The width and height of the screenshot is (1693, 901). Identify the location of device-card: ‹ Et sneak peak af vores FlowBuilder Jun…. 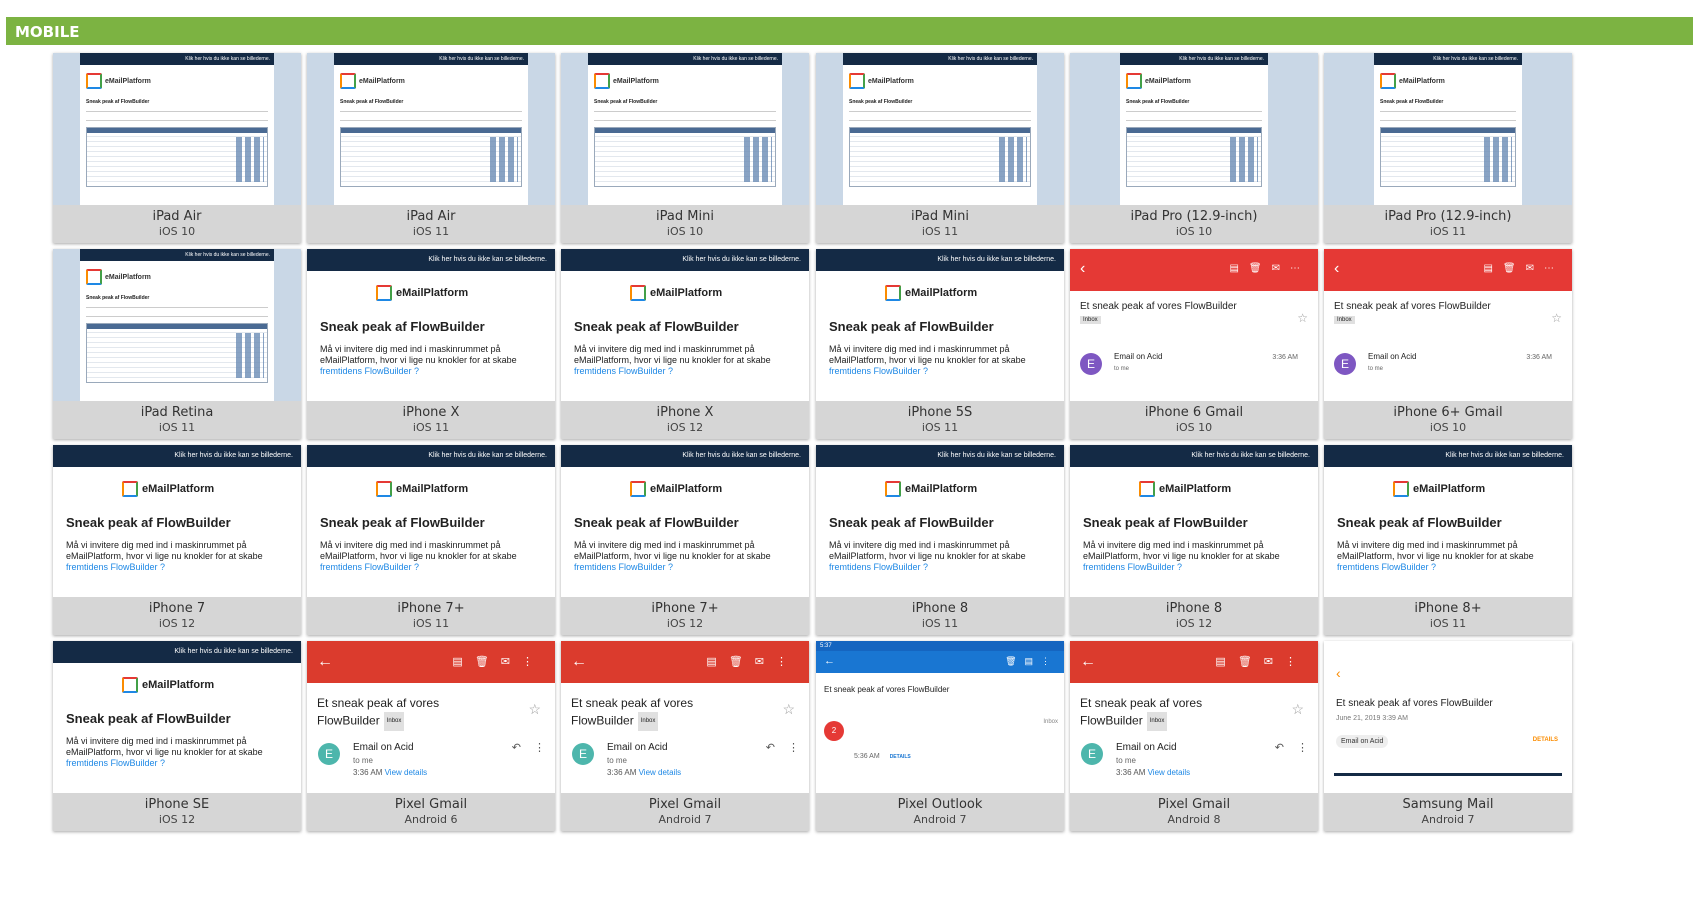
(1448, 736).